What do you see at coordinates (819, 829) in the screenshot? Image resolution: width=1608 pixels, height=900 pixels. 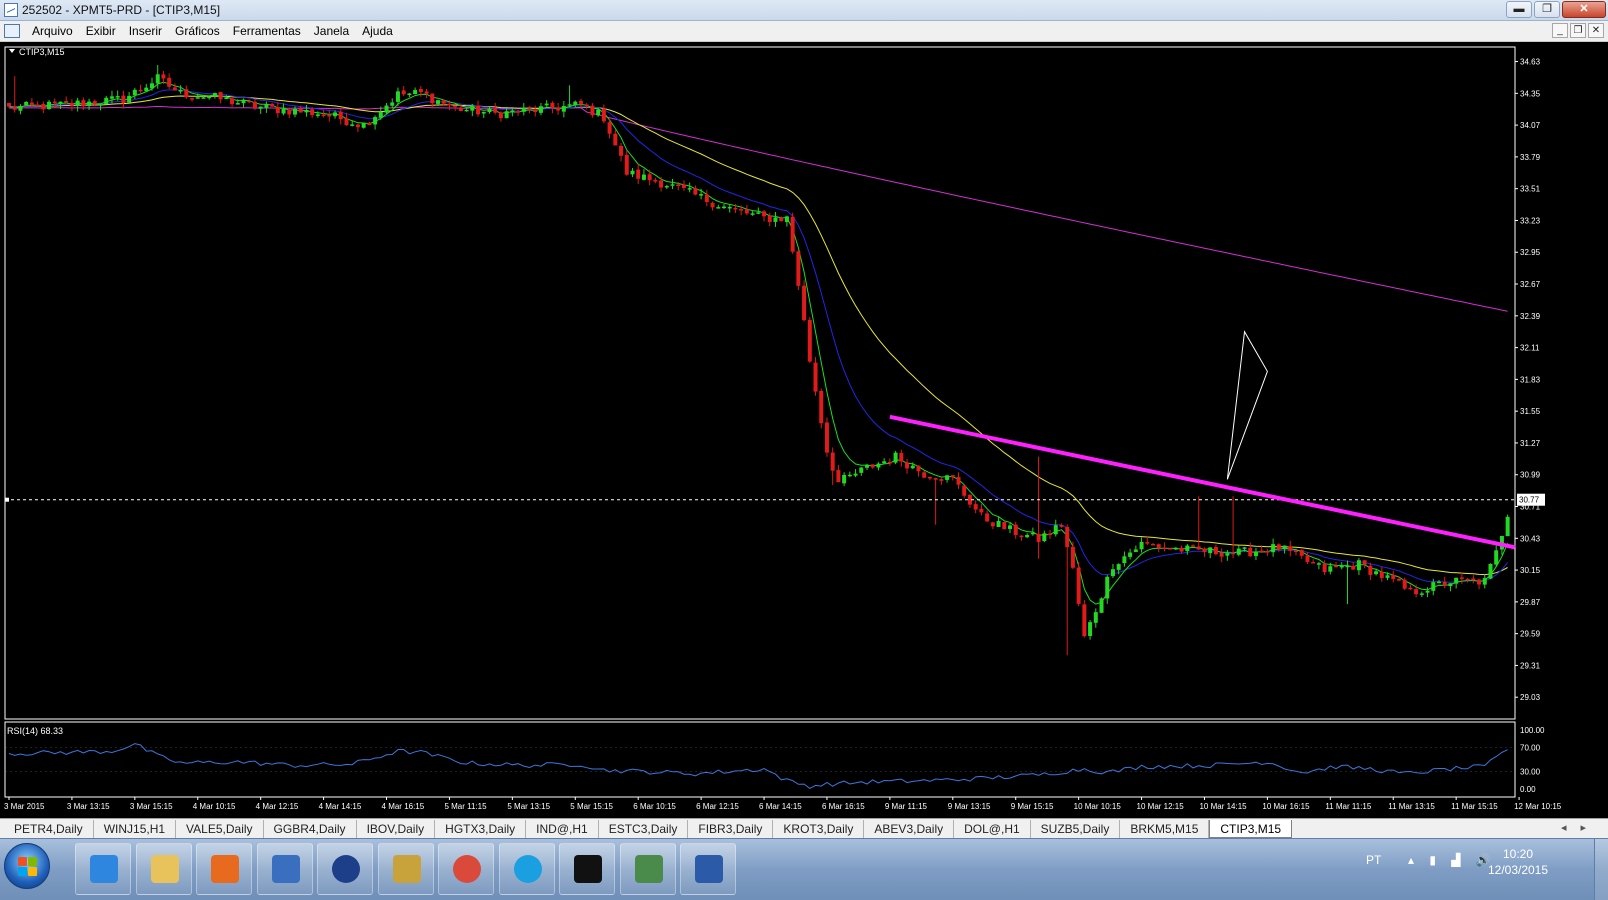 I see `tab-krot3-daily: KROT3,Daily` at bounding box center [819, 829].